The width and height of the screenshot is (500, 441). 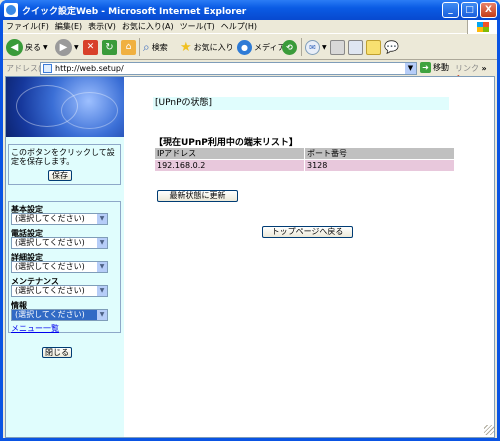 I want to click on forward-button: ▶ ▼, so click(x=67, y=47).